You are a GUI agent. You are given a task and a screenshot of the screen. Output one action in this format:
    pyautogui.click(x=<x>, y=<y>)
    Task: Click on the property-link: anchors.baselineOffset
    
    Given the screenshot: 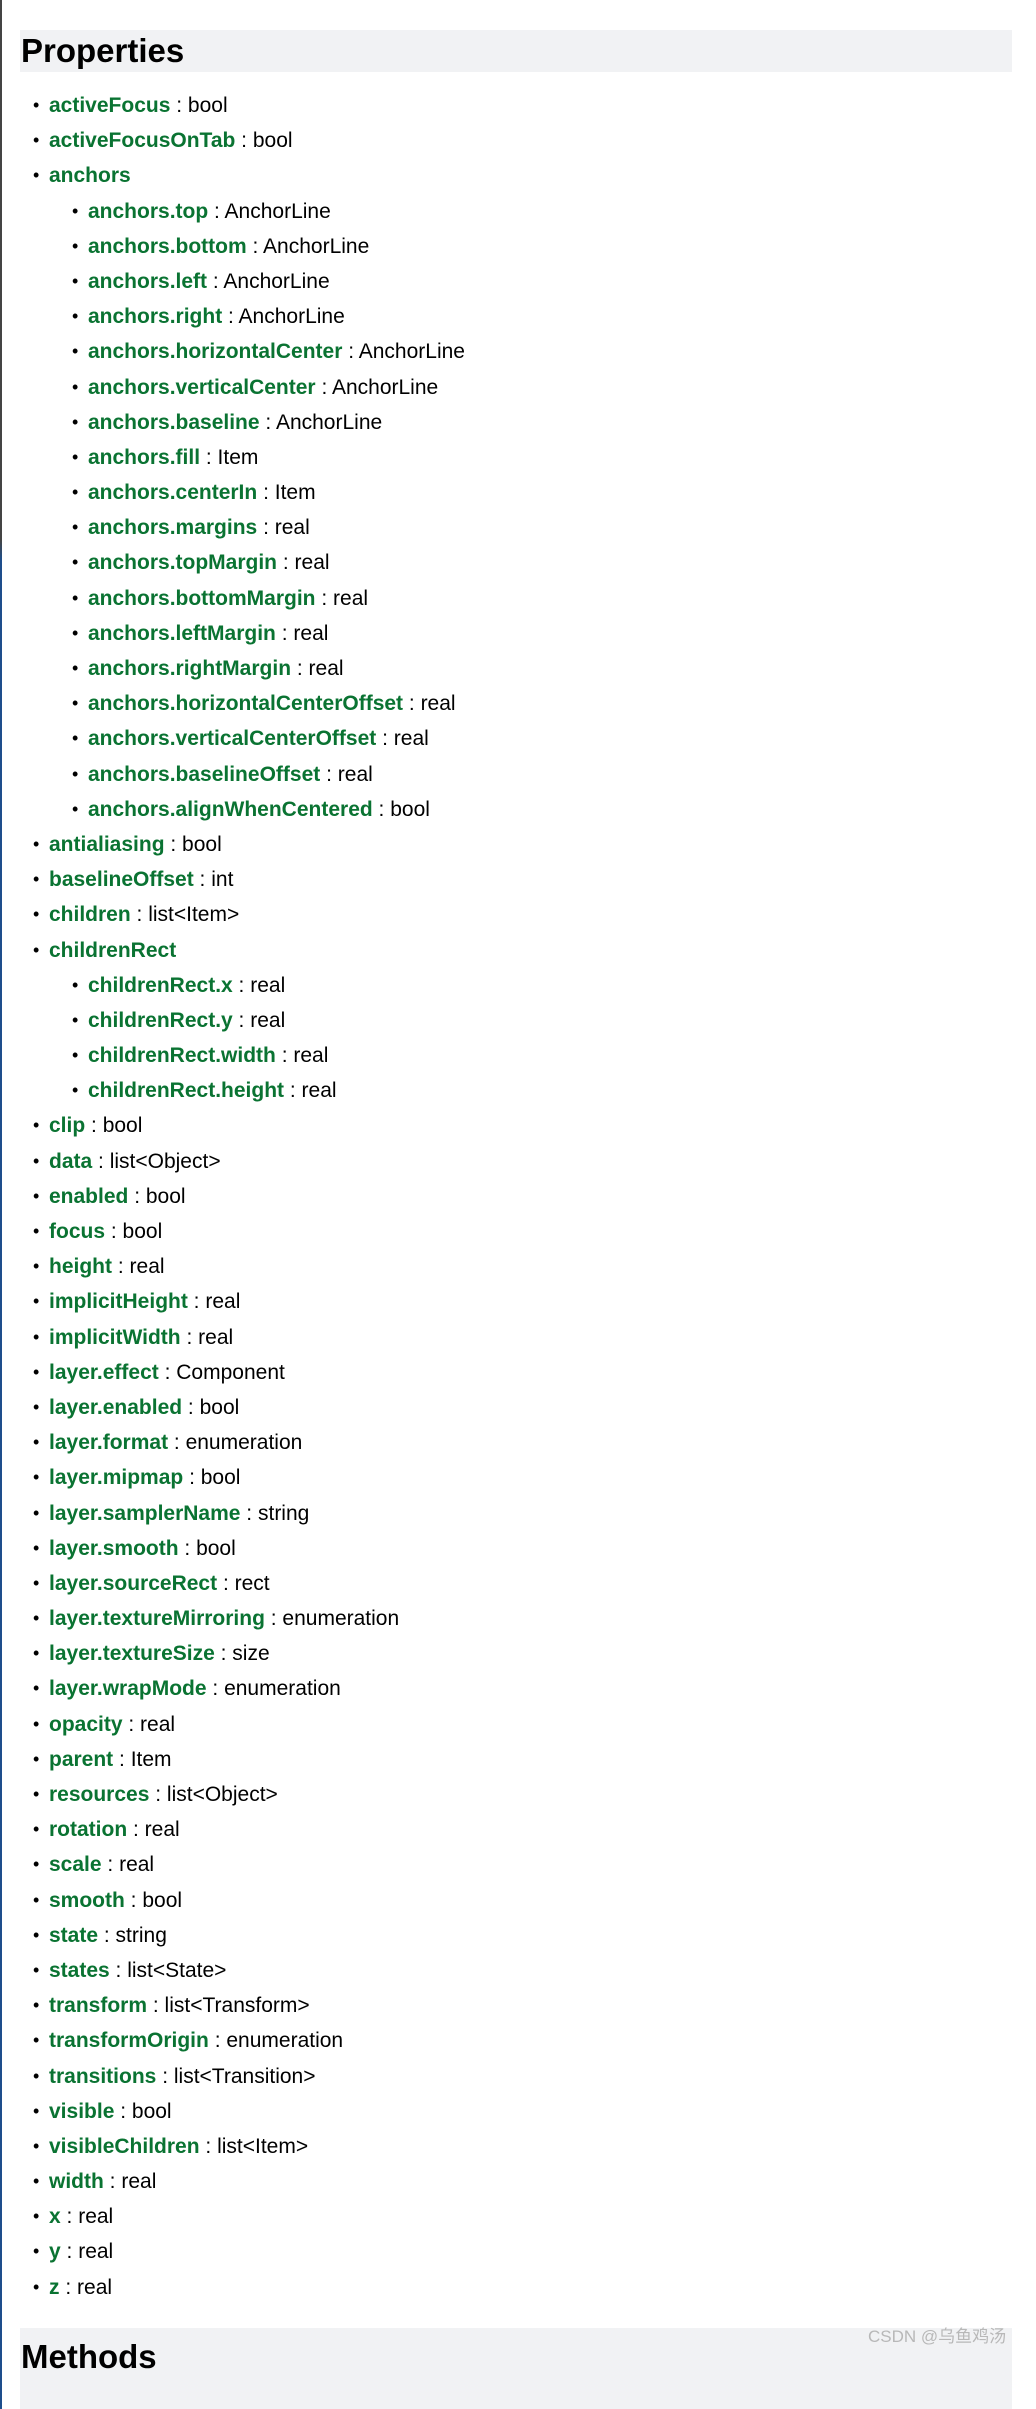 What is the action you would take?
    pyautogui.click(x=204, y=774)
    